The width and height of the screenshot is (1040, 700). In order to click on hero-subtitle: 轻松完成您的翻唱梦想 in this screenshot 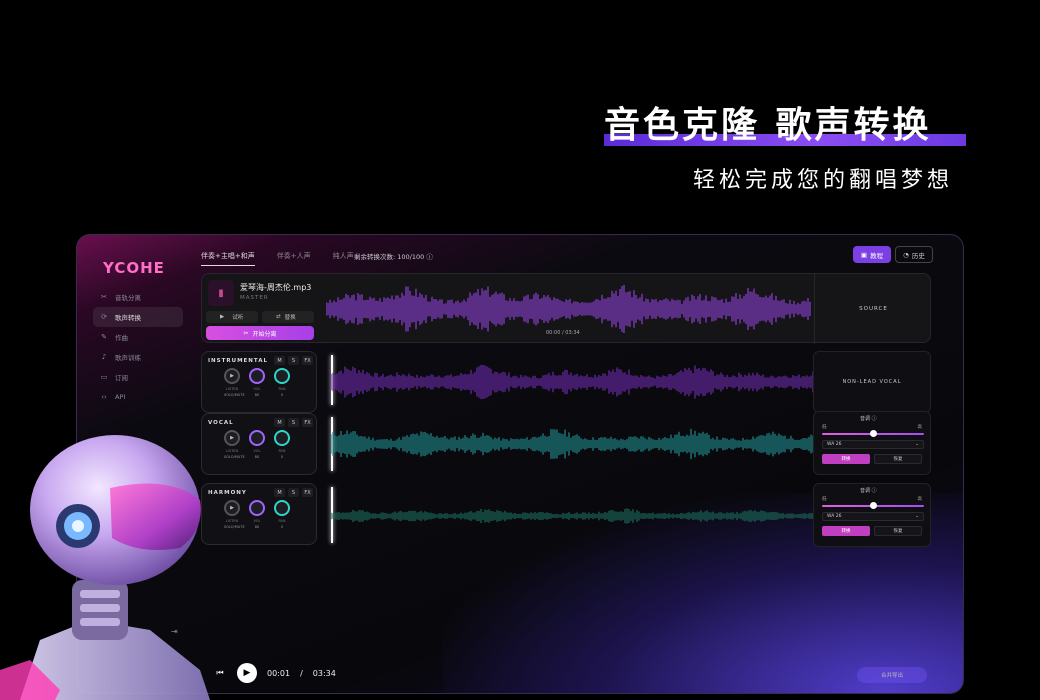, I will do `click(823, 180)`.